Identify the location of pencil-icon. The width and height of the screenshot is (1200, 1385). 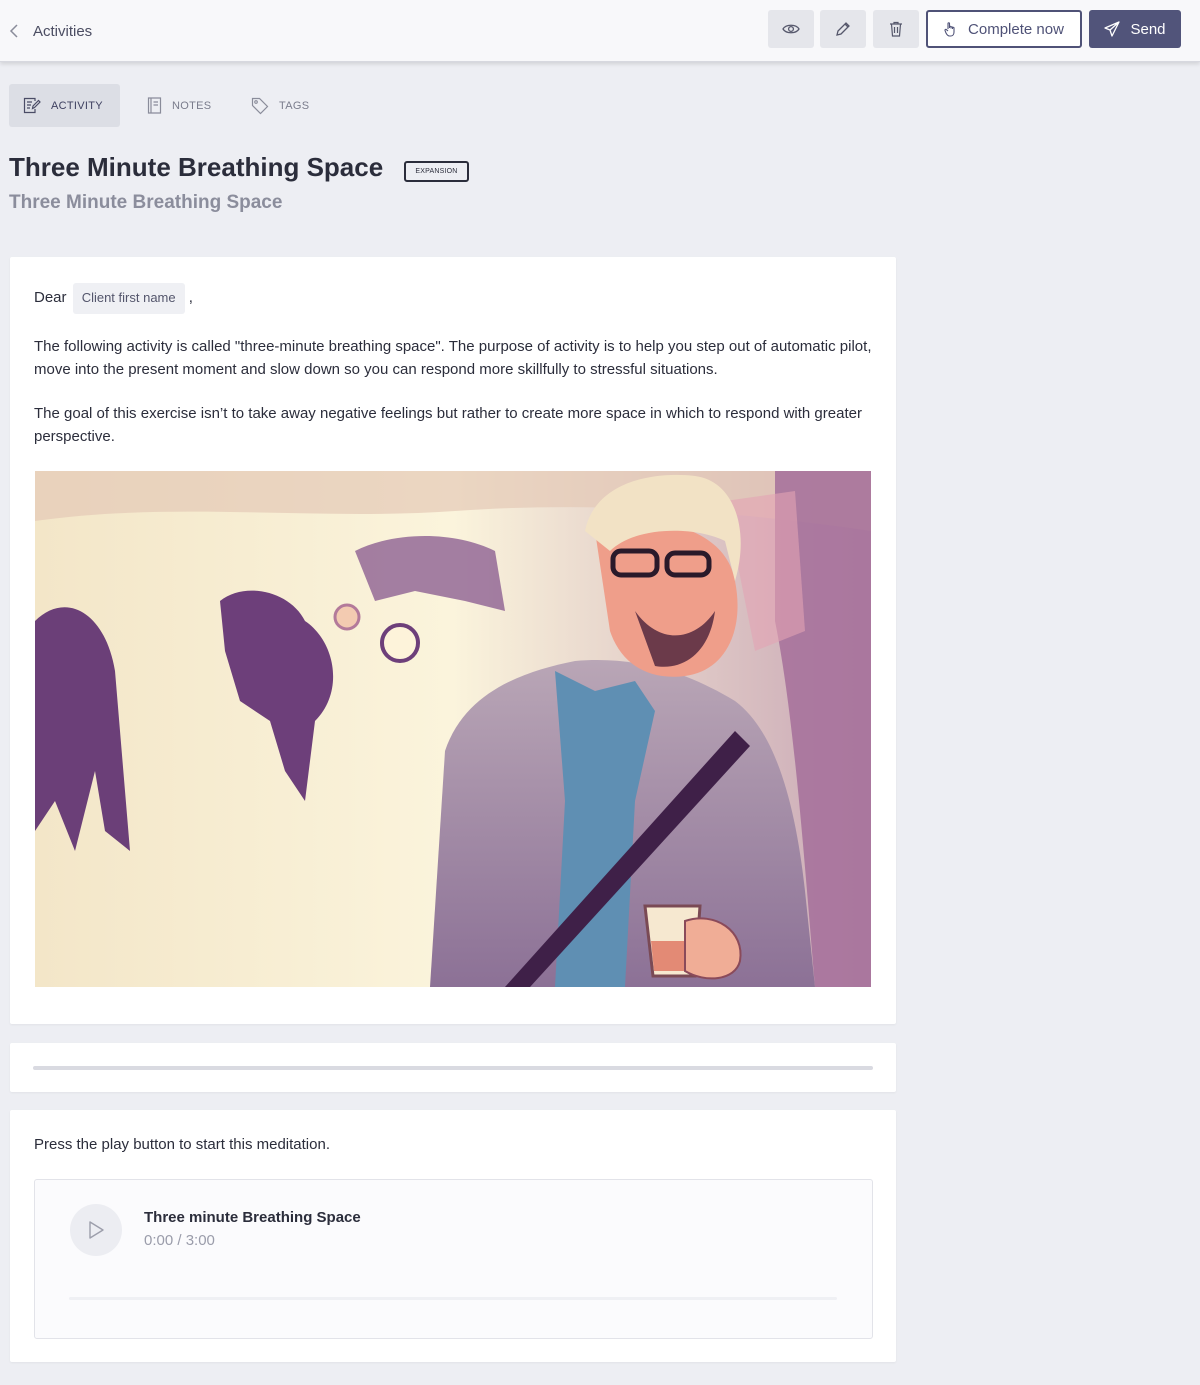
(843, 29).